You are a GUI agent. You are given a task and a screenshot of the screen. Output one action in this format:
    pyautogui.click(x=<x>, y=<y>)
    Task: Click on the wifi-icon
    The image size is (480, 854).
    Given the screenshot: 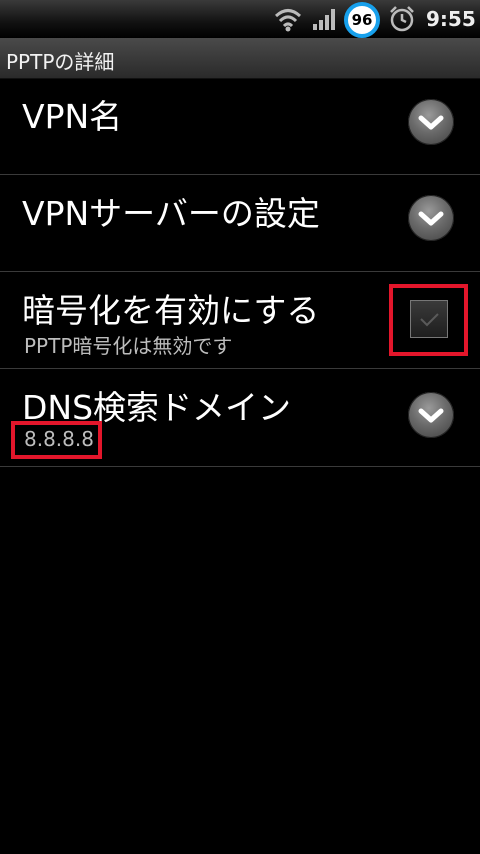 What is the action you would take?
    pyautogui.click(x=288, y=20)
    